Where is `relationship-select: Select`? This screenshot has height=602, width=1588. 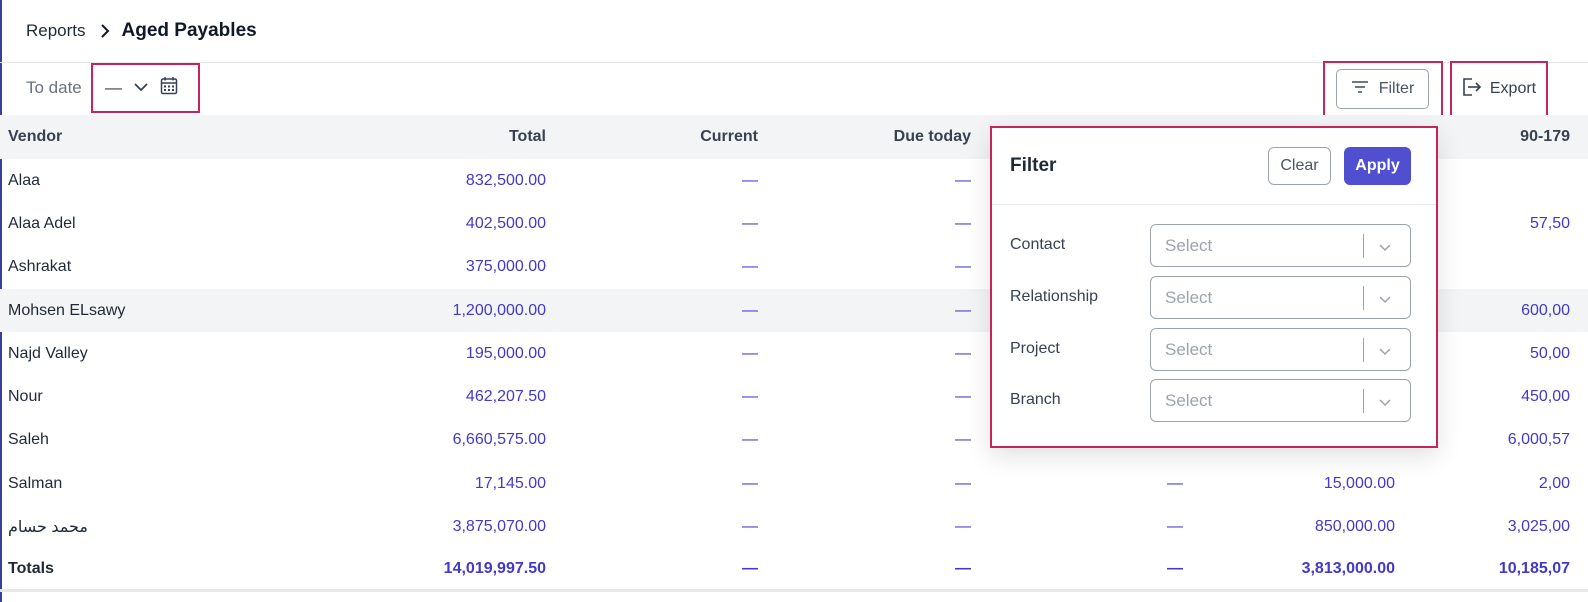 relationship-select: Select is located at coordinates (1280, 297).